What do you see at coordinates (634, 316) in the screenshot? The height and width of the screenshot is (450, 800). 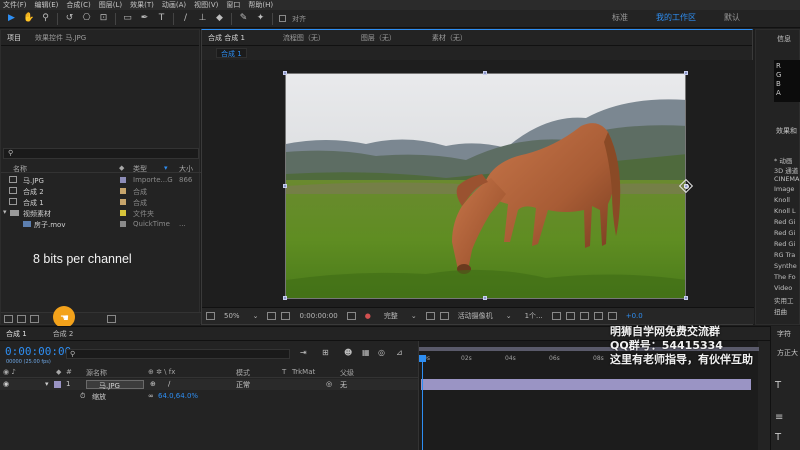 I see `exposure-value: +0.0` at bounding box center [634, 316].